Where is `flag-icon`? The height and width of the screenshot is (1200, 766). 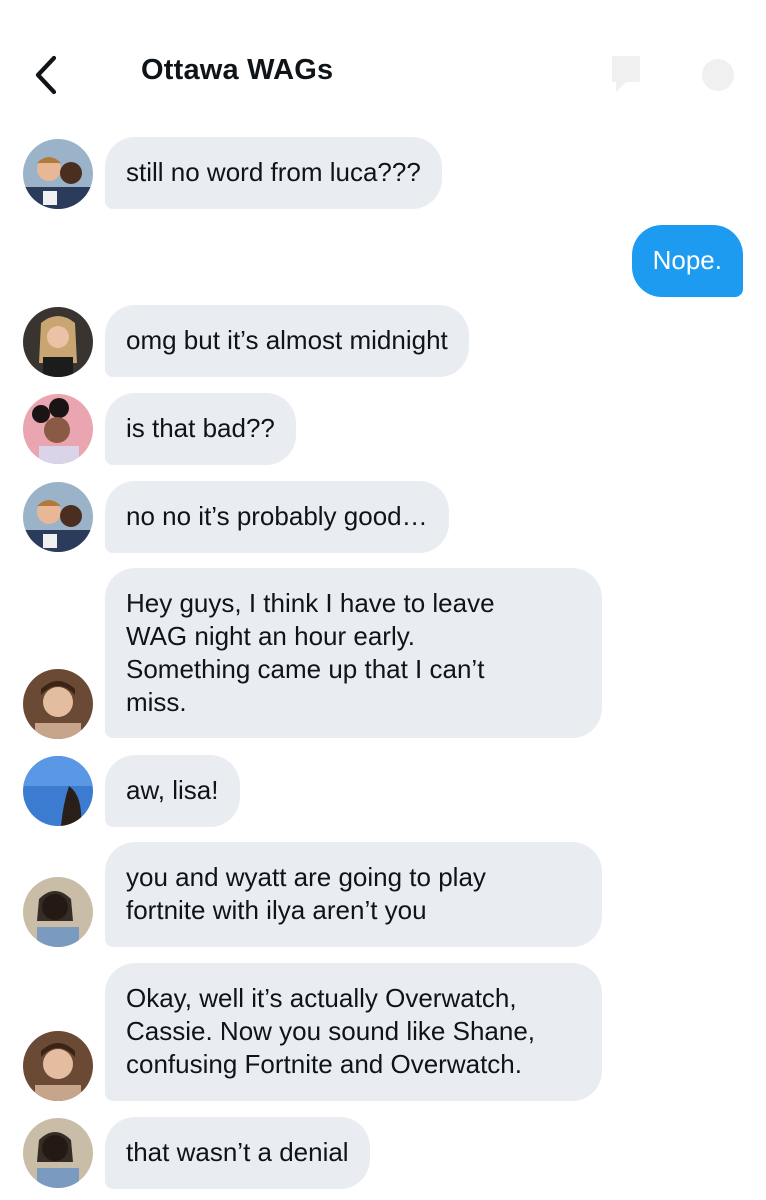
flag-icon is located at coordinates (626, 75).